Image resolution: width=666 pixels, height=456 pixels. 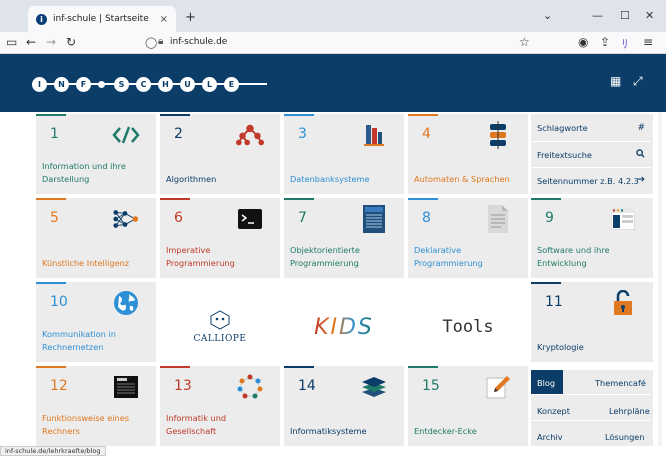 What do you see at coordinates (178, 134) in the screenshot?
I see `card-number: 2` at bounding box center [178, 134].